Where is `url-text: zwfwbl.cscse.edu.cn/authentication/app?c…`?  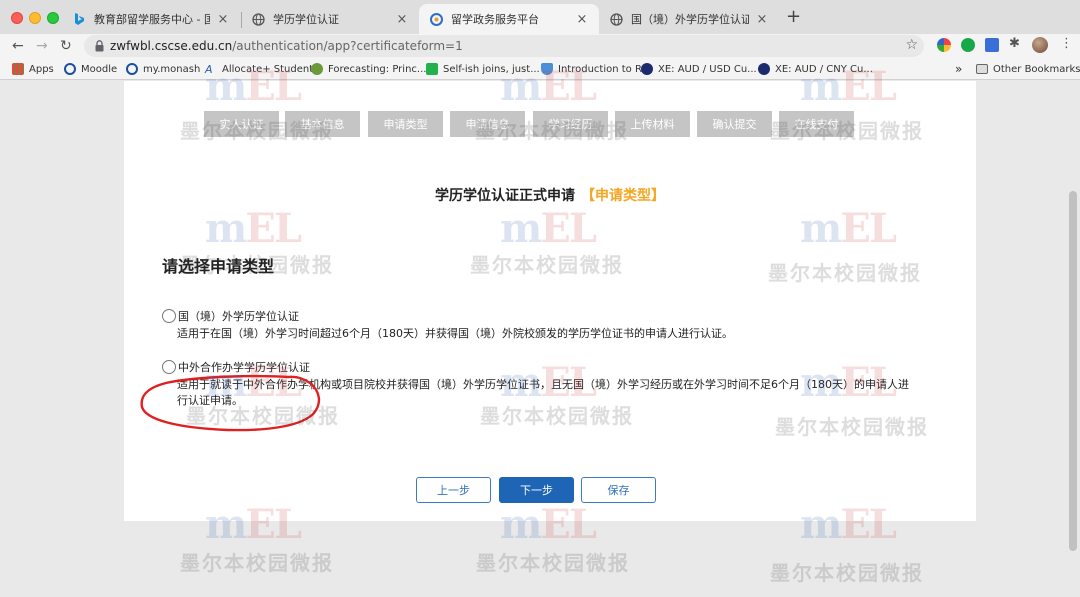 url-text: zwfwbl.cscse.edu.cn/authentication/app?c… is located at coordinates (286, 46).